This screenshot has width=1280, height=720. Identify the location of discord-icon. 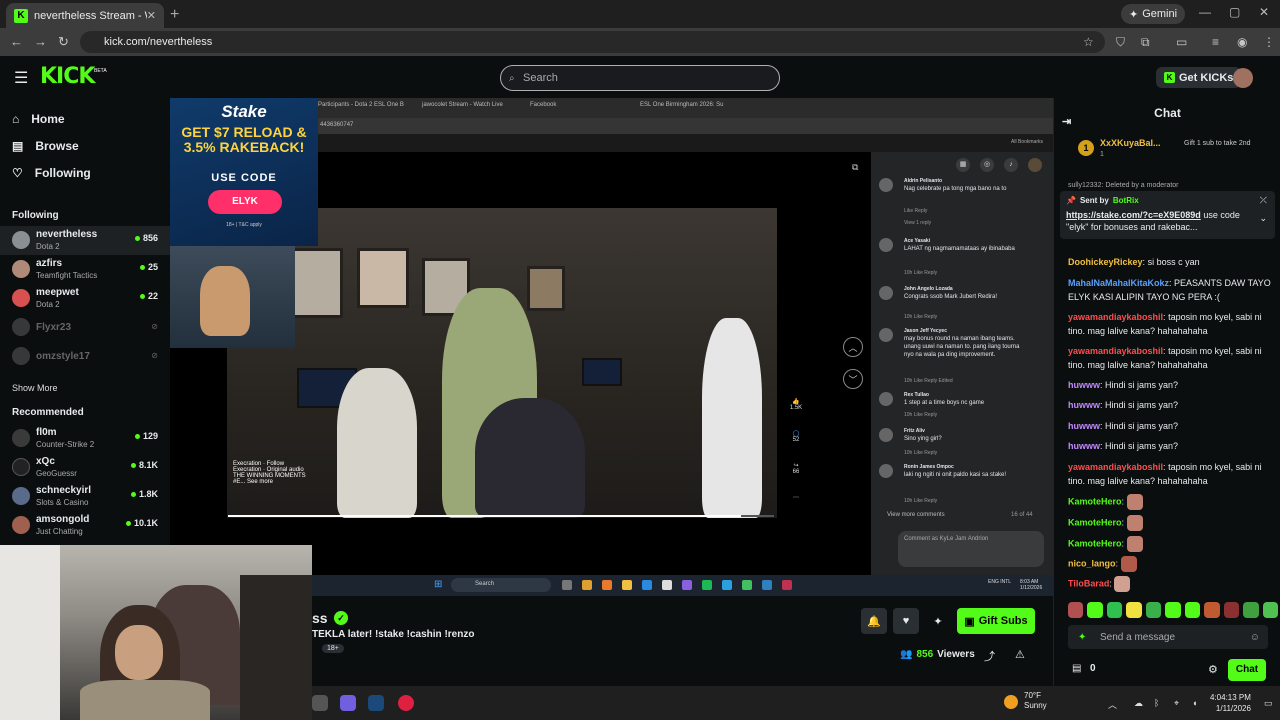
(348, 703).